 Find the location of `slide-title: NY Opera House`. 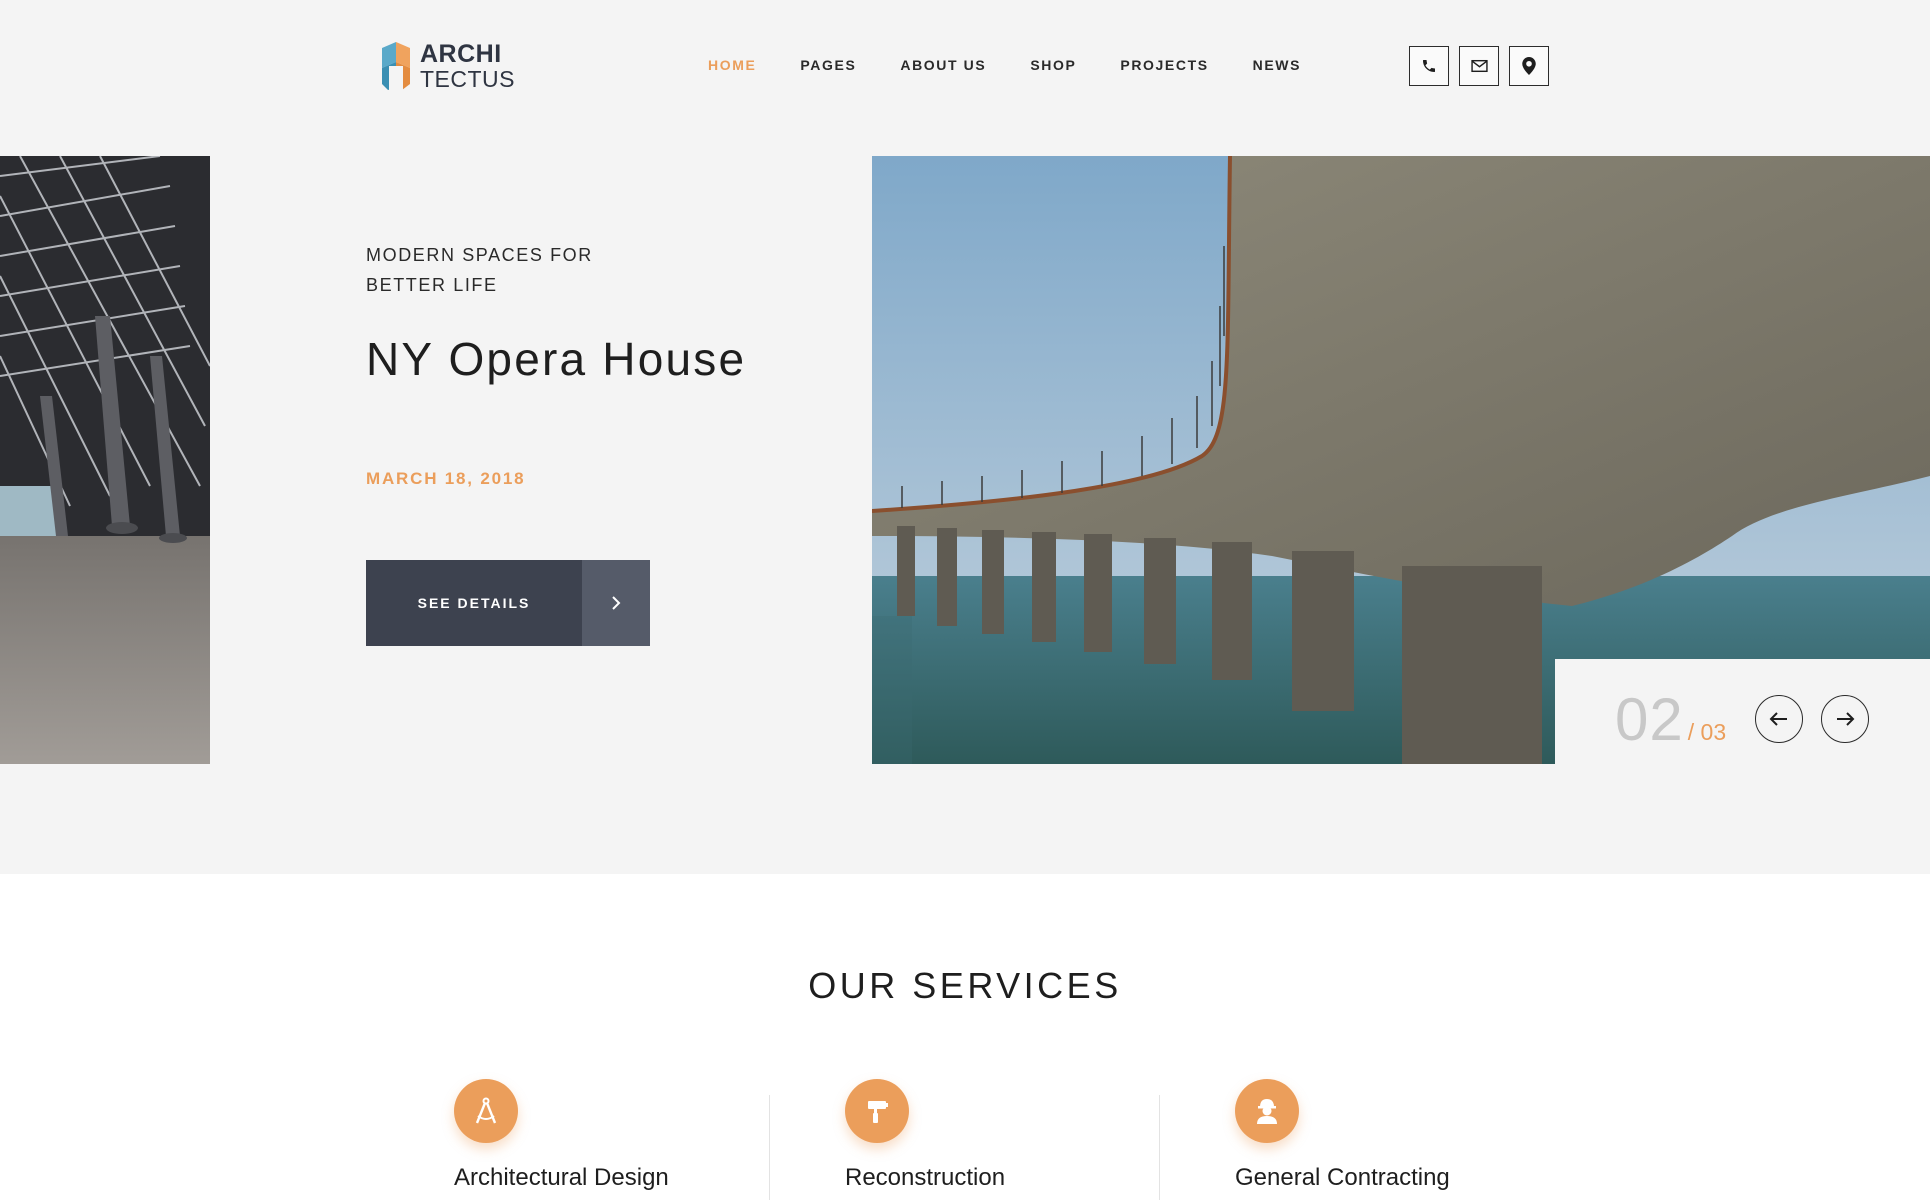

slide-title: NY Opera House is located at coordinates (556, 359).